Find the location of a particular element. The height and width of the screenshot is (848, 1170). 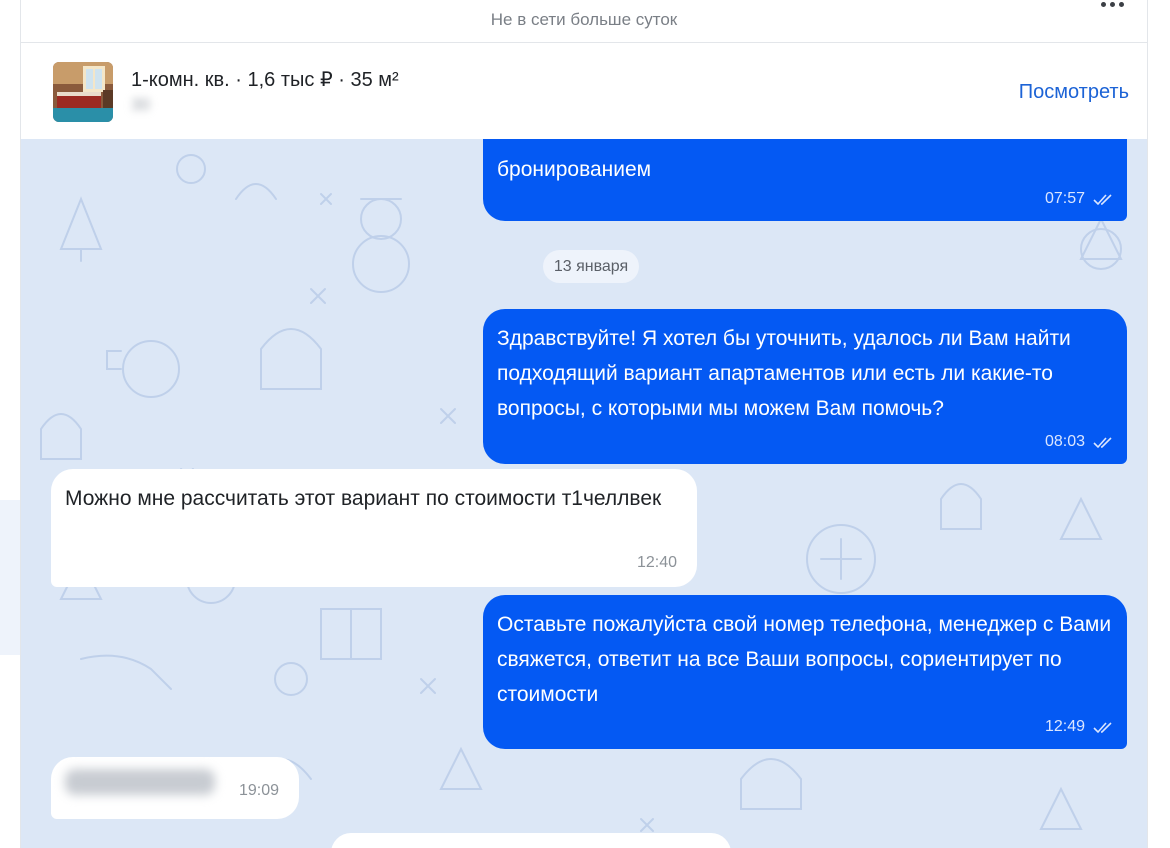

date-separator: 13 января is located at coordinates (591, 266).